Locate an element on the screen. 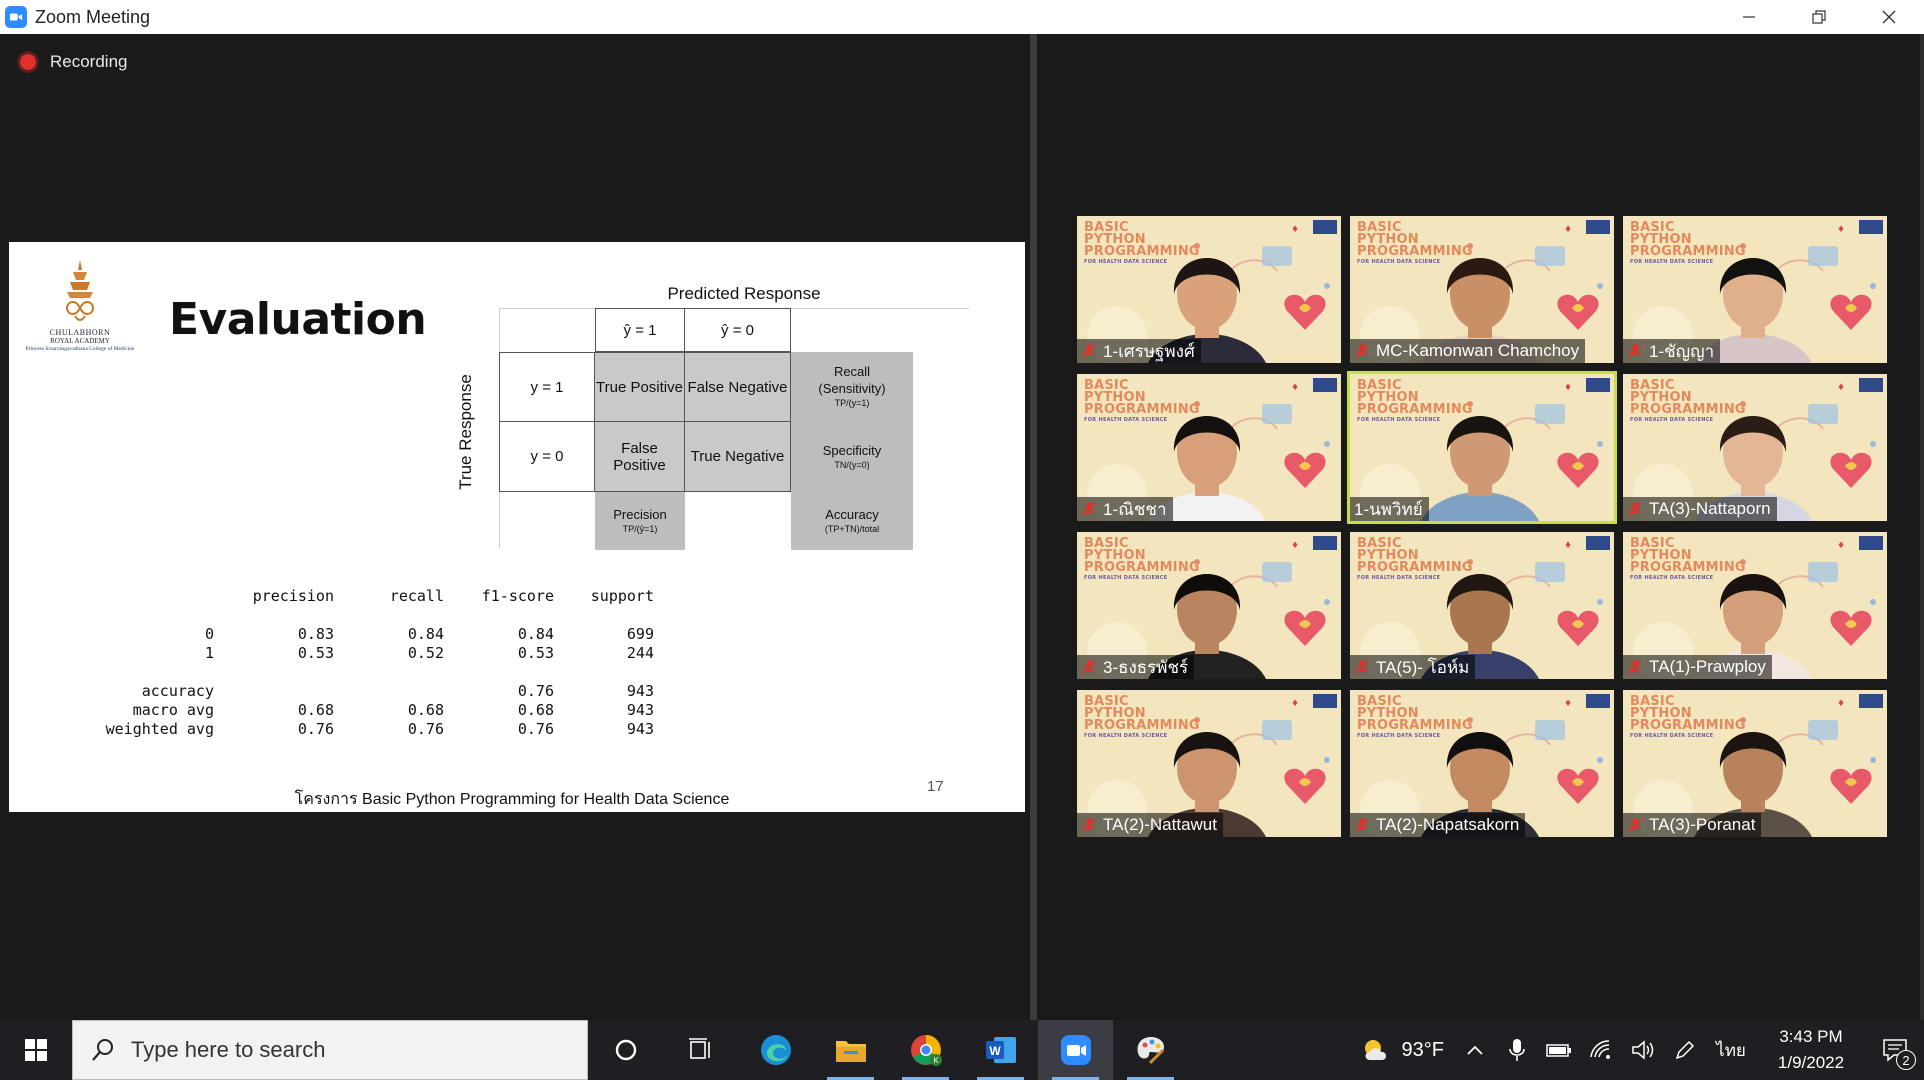 This screenshot has width=1924, height=1080. false-positive-cell: False Positive is located at coordinates (640, 457).